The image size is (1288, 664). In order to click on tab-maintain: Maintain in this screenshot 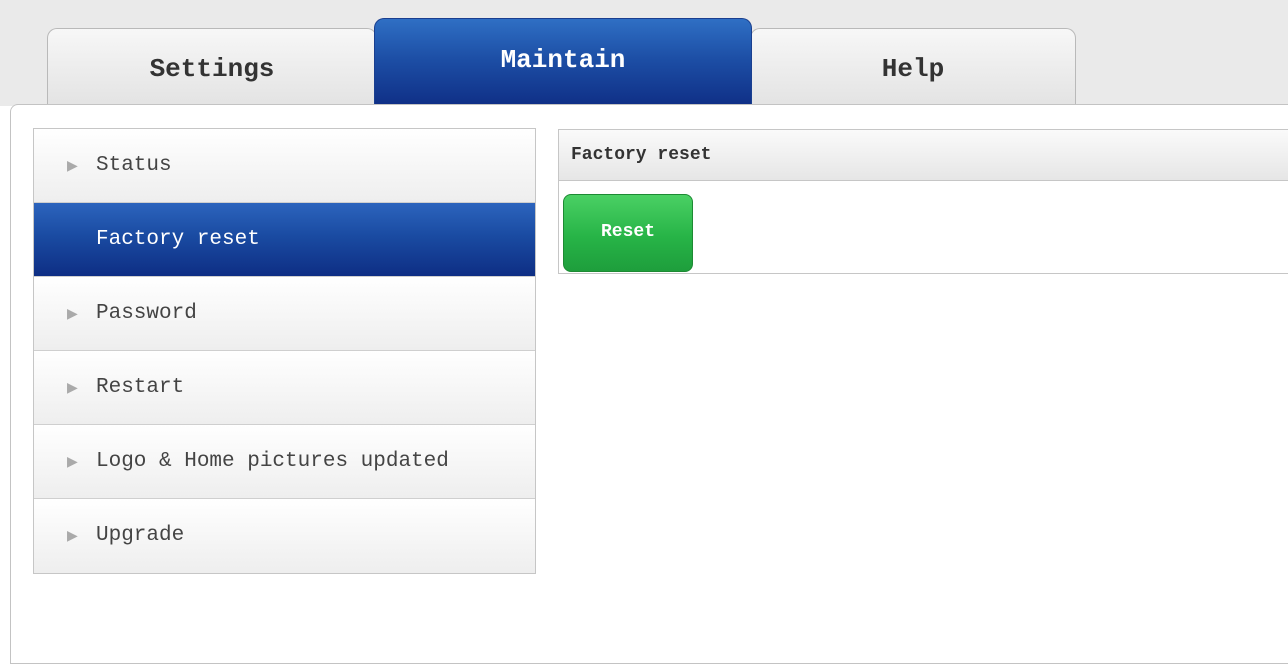, I will do `click(563, 62)`.